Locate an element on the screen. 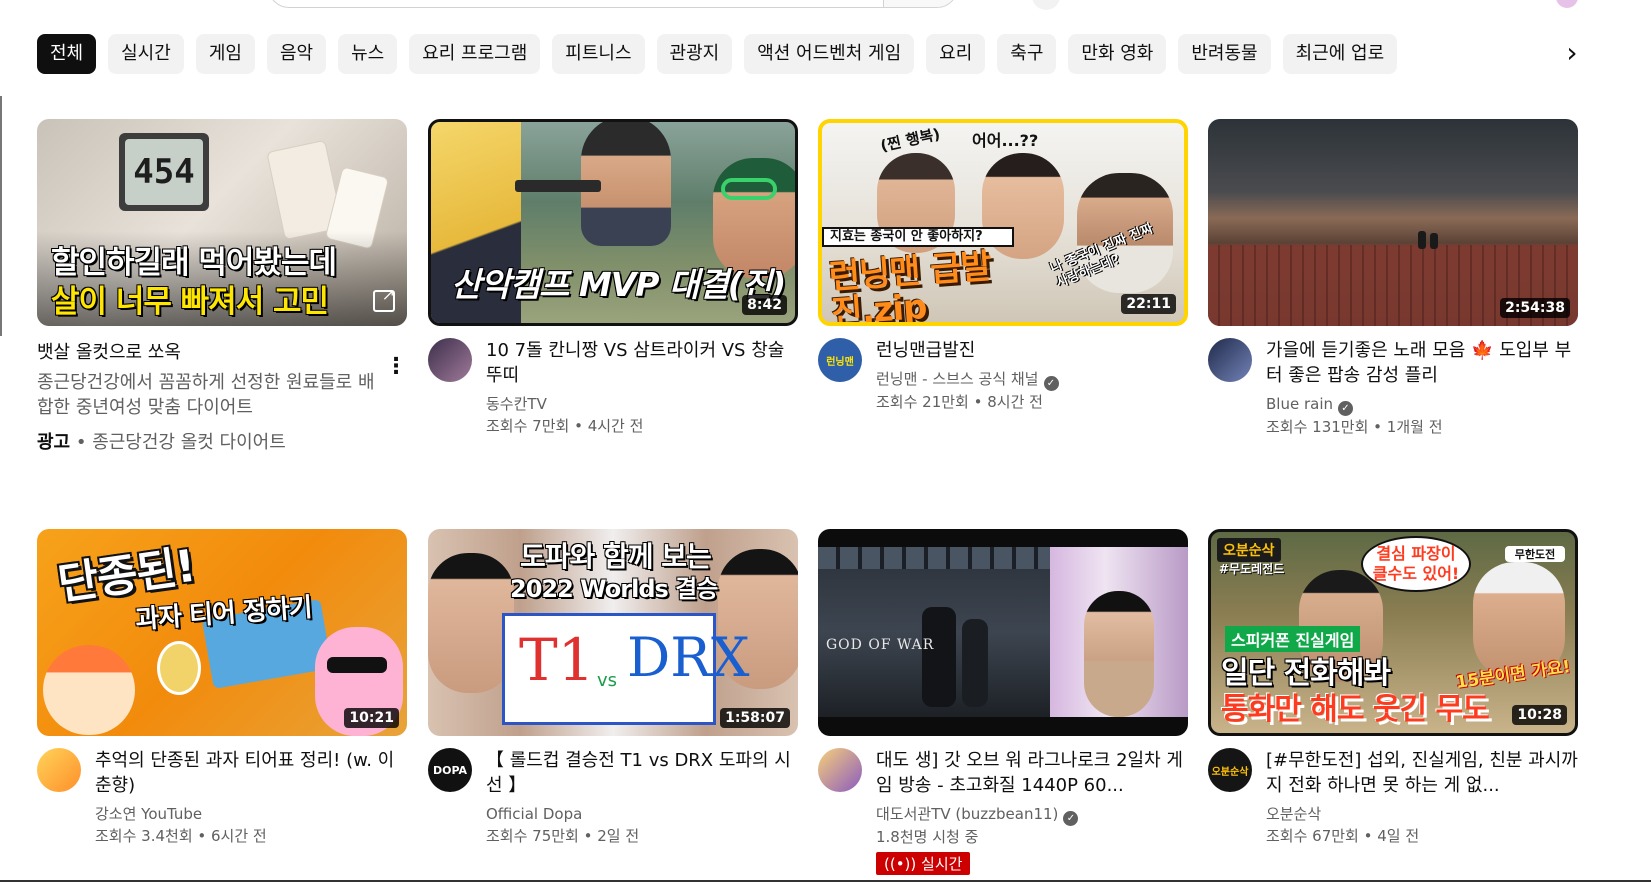 The width and height of the screenshot is (1651, 882). channel-avatar: 오분순삭 is located at coordinates (1230, 770).